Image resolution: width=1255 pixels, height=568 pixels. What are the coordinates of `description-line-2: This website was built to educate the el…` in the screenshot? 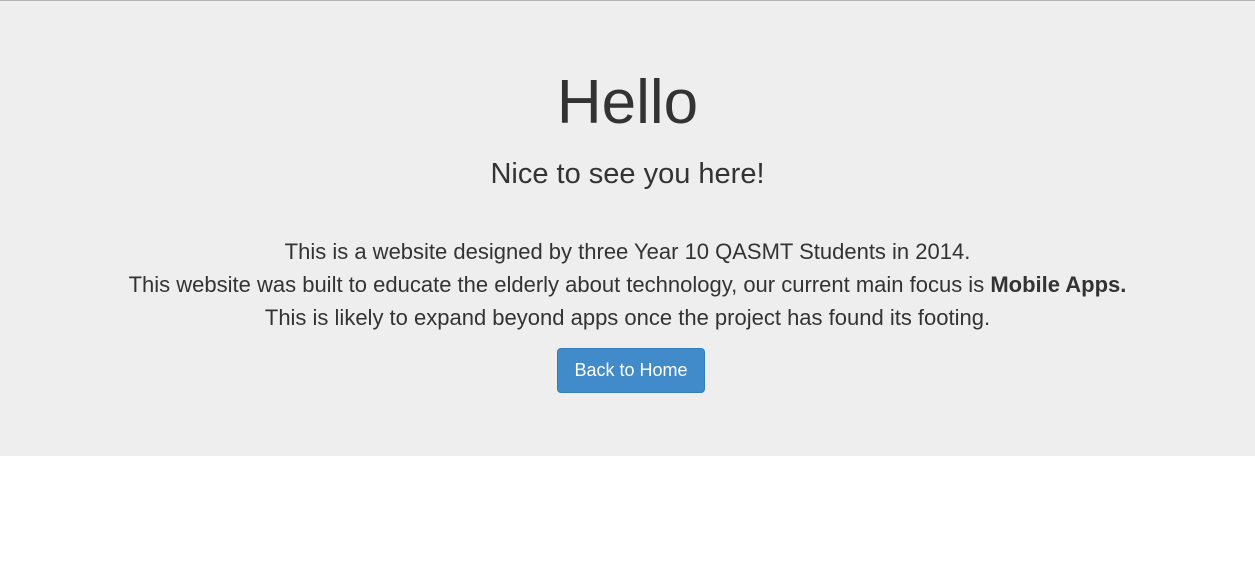 It's located at (627, 284).